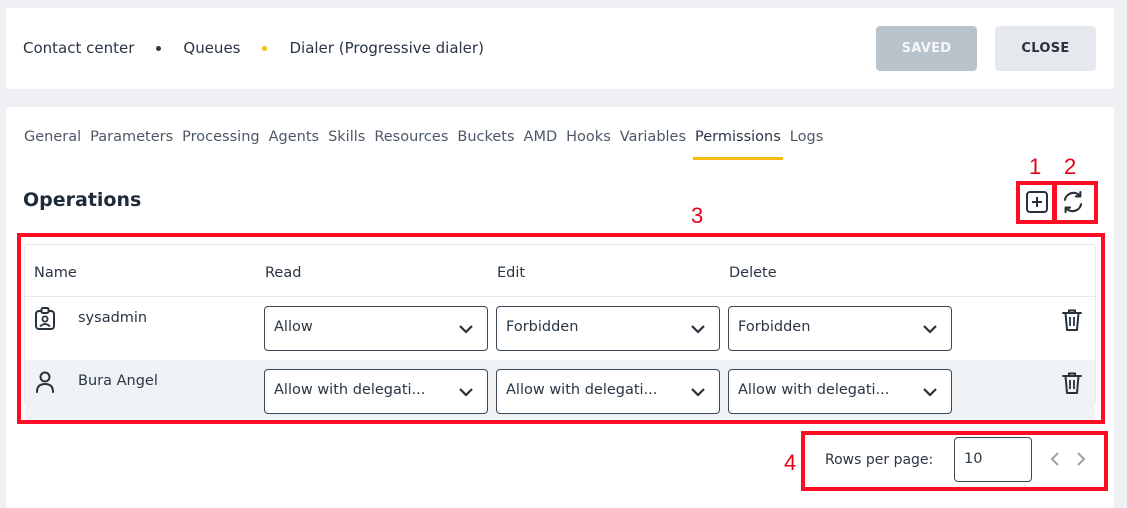  What do you see at coordinates (131, 139) in the screenshot?
I see `tab-parameters: Parameters` at bounding box center [131, 139].